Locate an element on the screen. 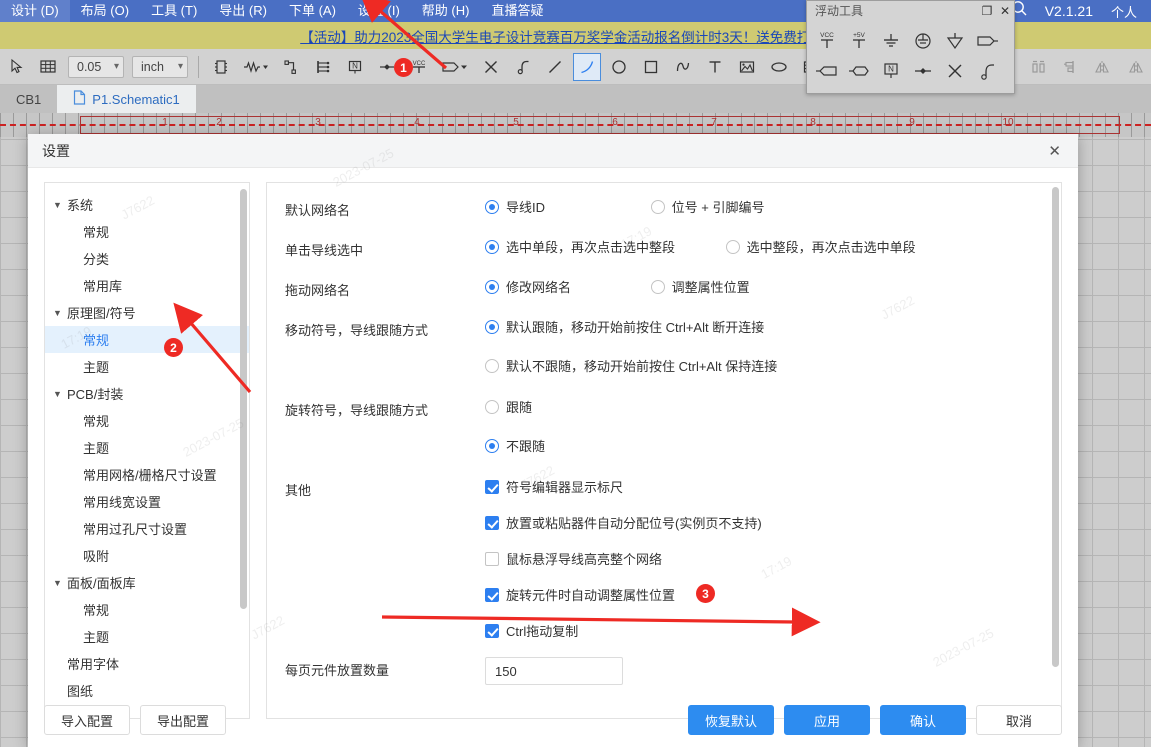 Image resolution: width=1151 pixels, height=747 pixels. radio-option-select-whole-first: 选中整段，再次点击选中单段 is located at coordinates (820, 246).